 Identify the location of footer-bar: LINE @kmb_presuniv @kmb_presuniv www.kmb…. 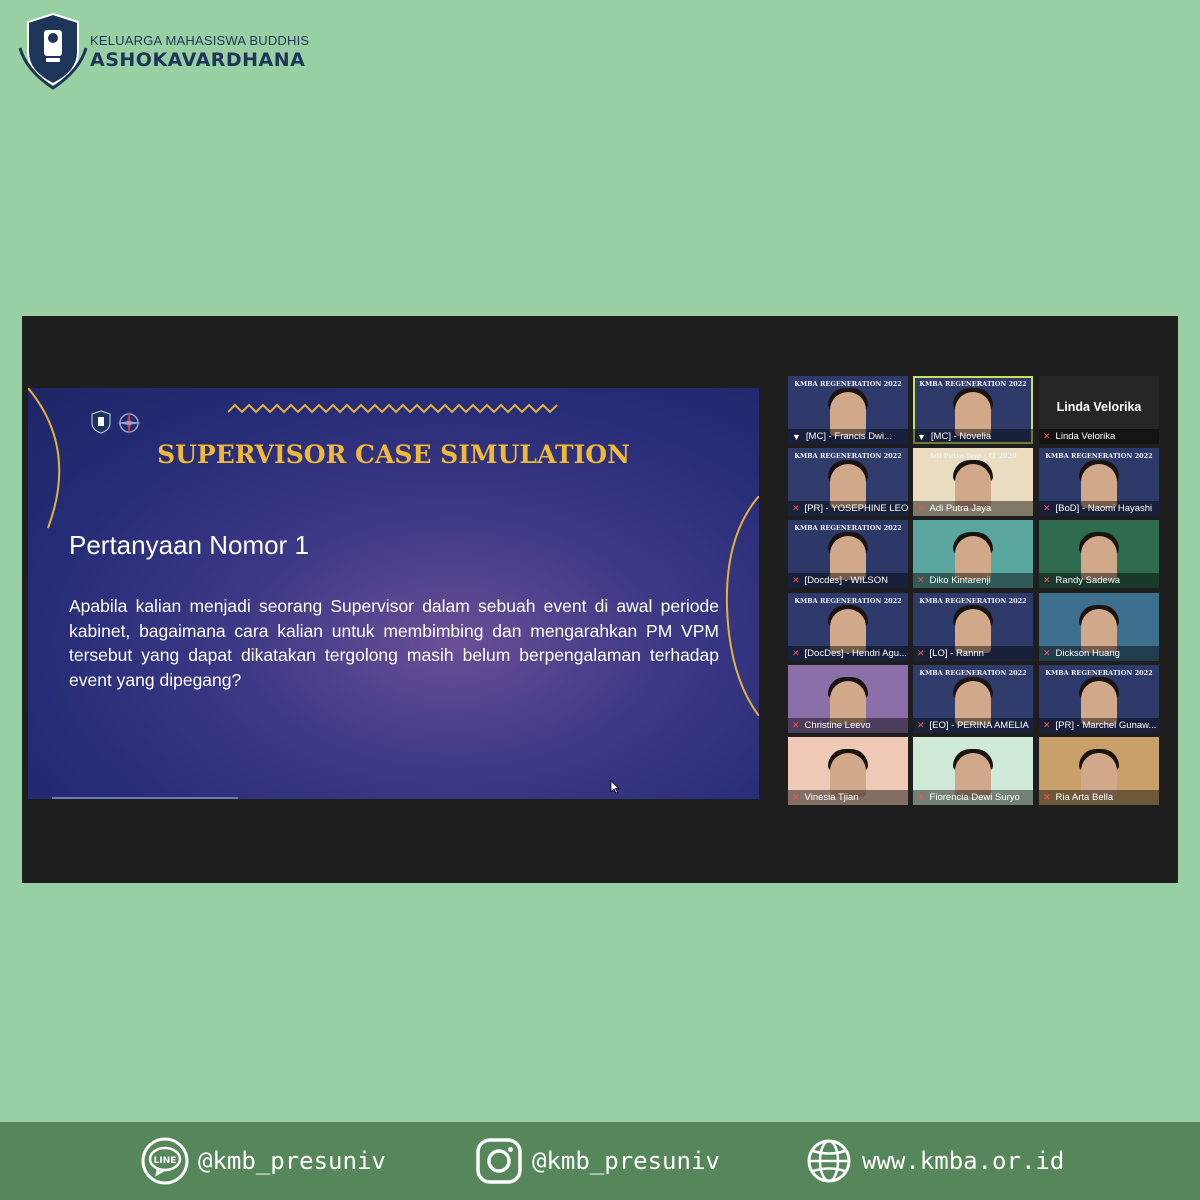
(600, 1161).